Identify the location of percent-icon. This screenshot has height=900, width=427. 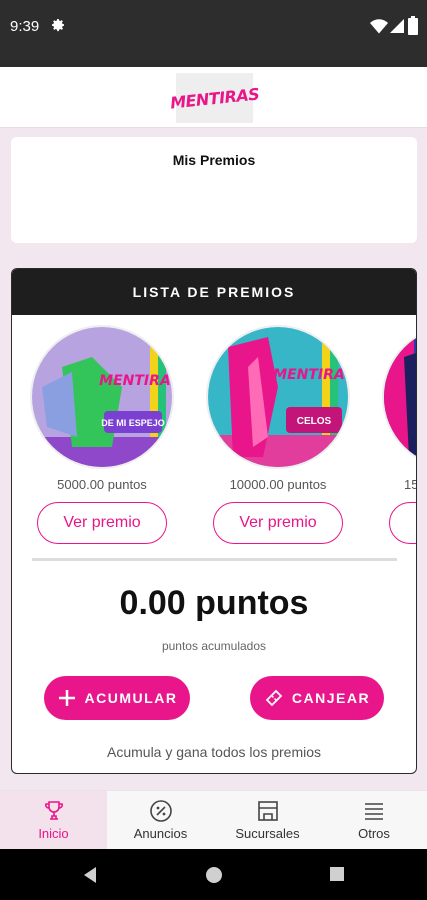
(160, 811).